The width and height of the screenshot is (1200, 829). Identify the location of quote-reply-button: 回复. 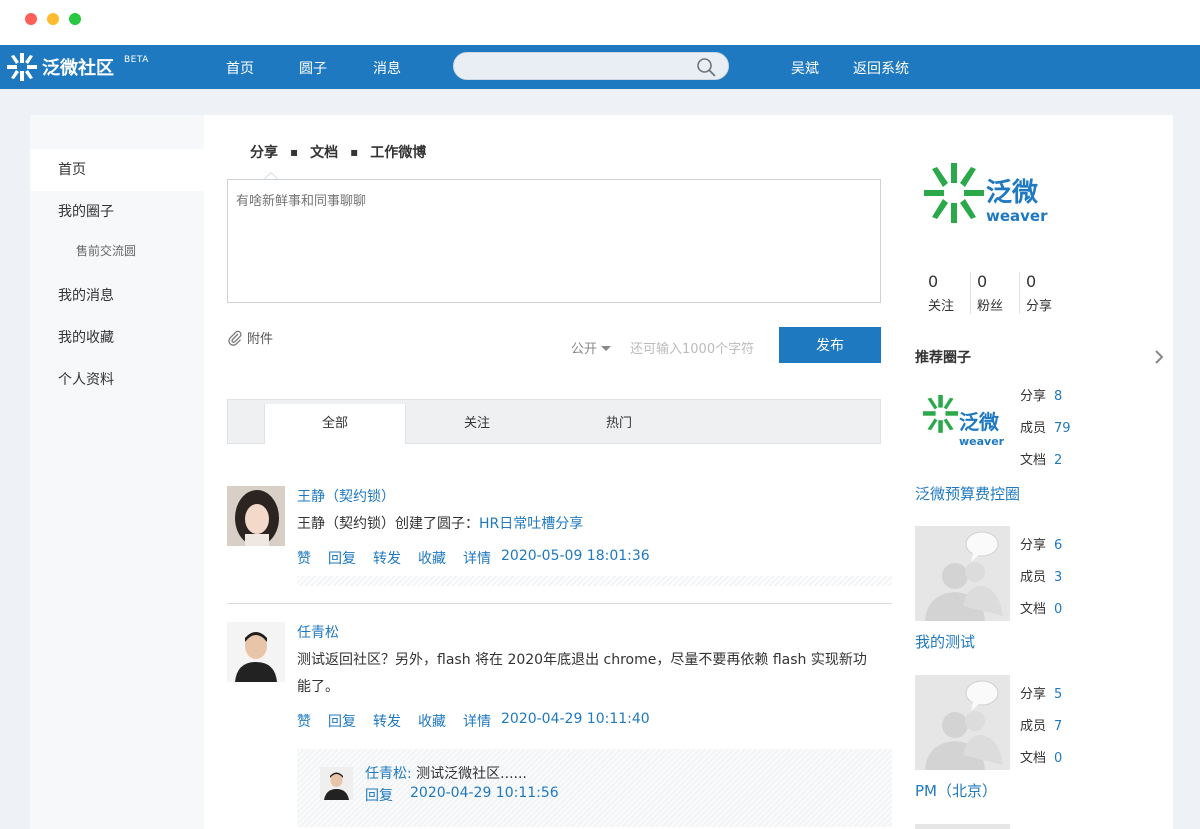
(379, 795).